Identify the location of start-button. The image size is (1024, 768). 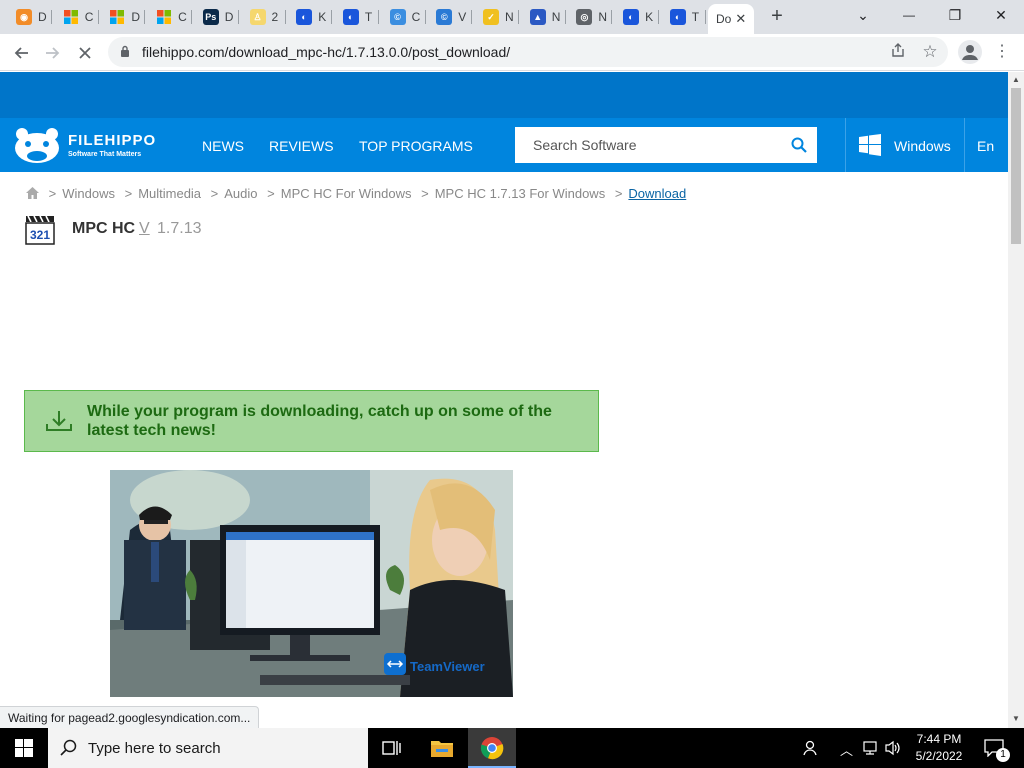
(24, 748).